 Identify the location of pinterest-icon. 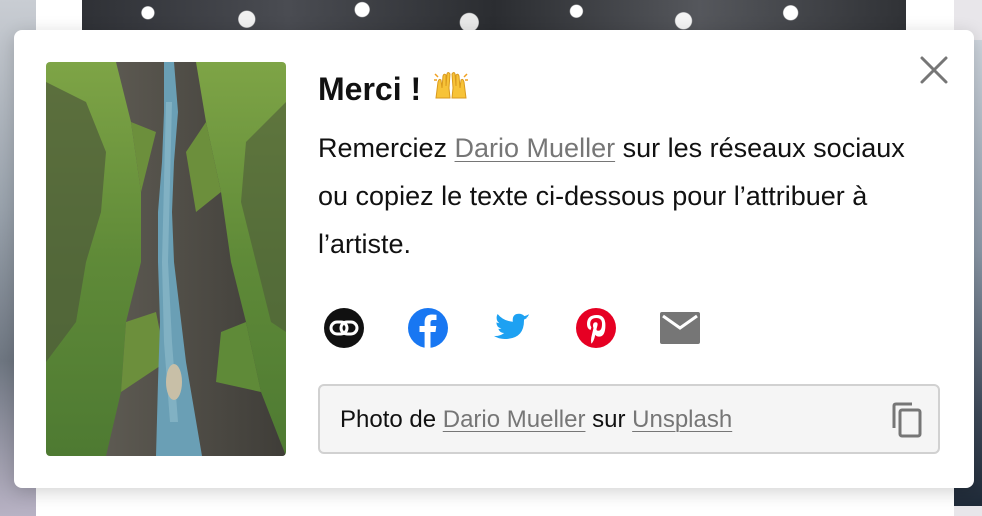
(596, 328).